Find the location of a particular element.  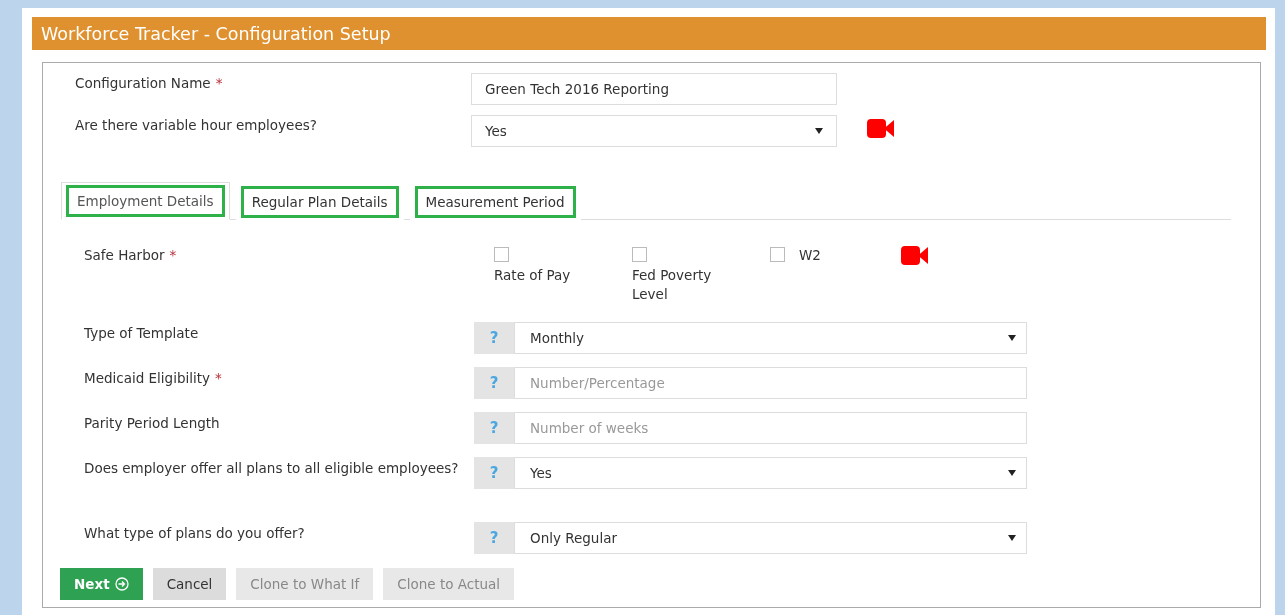

select-field: Monthly is located at coordinates (770, 338).